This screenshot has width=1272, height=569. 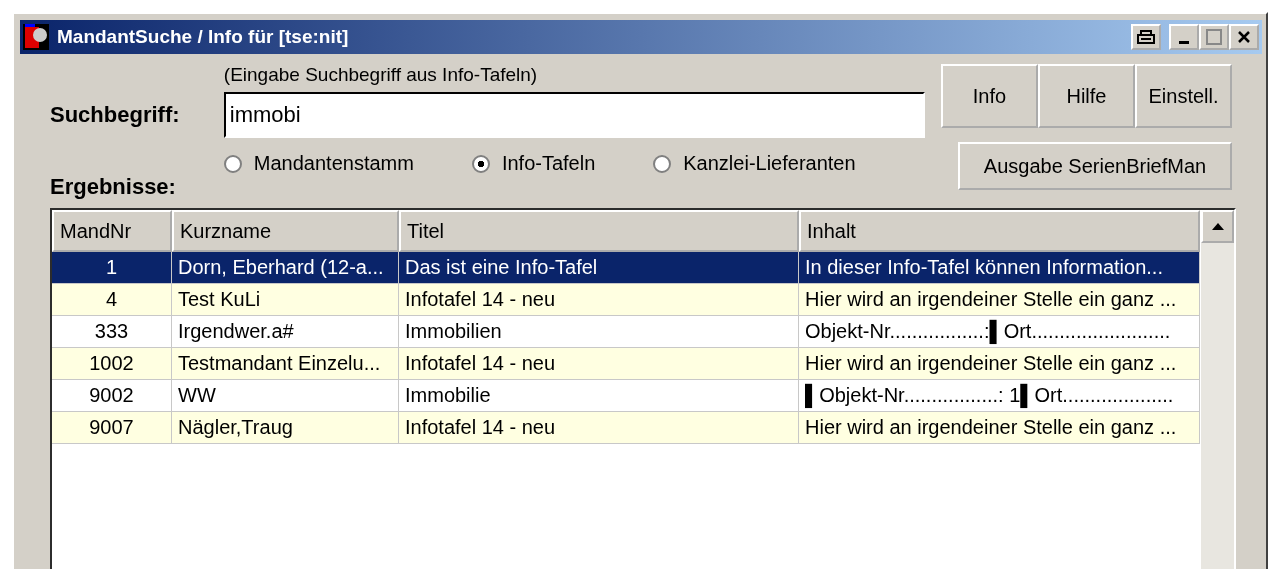 I want to click on scroll-up-button, so click(x=1217, y=226).